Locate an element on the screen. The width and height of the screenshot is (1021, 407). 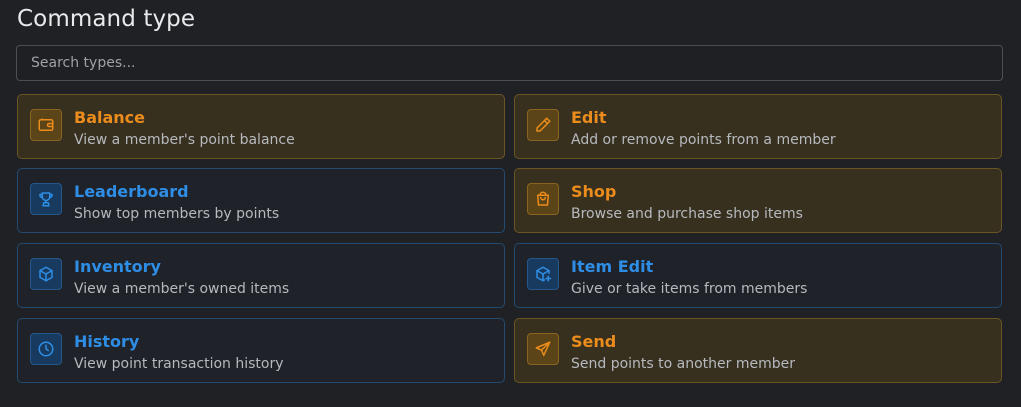
command-title: Leaderboard is located at coordinates (131, 191).